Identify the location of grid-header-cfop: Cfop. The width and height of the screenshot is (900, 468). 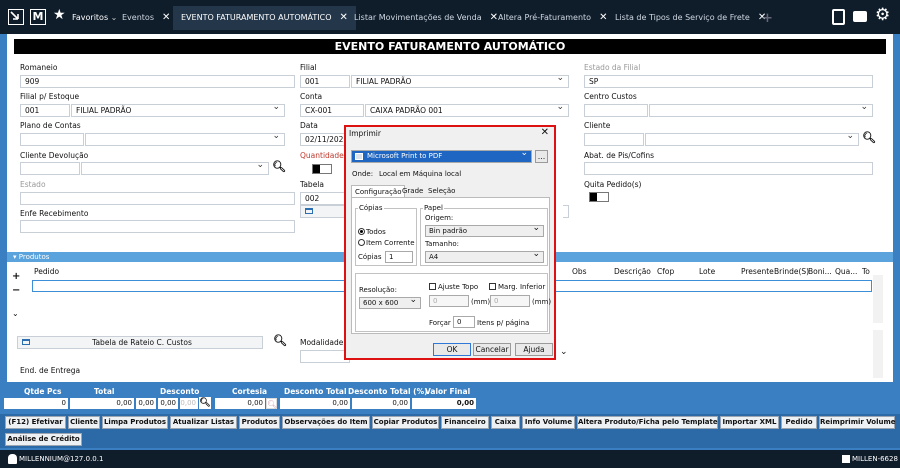
(665, 271).